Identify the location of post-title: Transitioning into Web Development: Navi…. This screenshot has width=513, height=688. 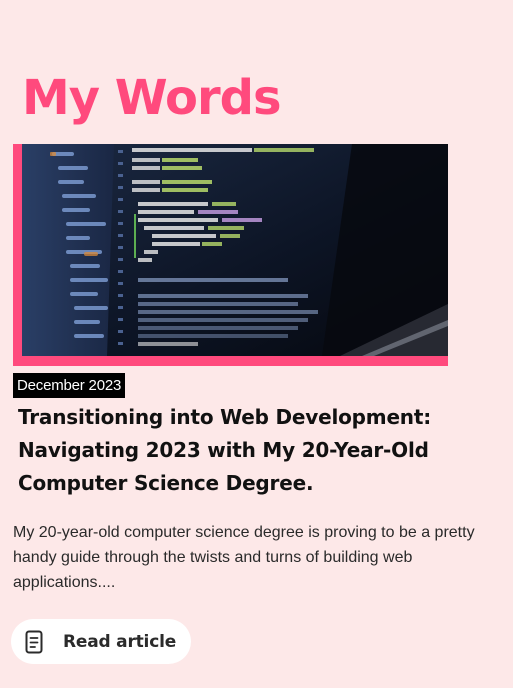
(253, 450).